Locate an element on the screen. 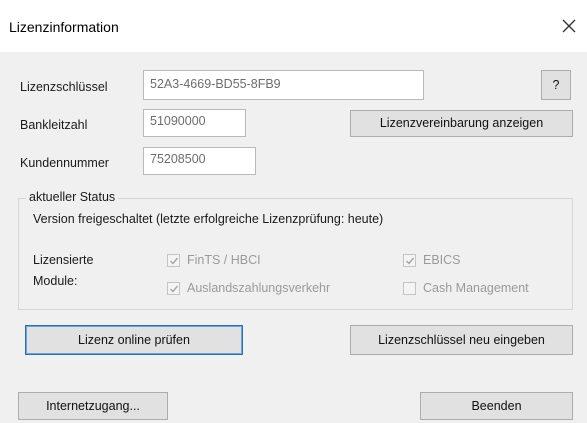  close-icon is located at coordinates (569, 26).